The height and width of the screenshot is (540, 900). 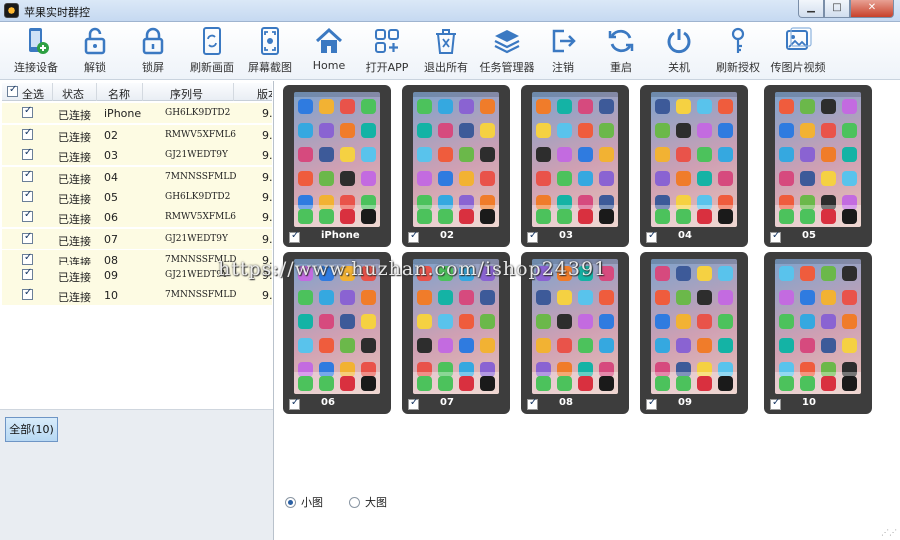 I want to click on header-status: 状态, so click(x=73, y=94).